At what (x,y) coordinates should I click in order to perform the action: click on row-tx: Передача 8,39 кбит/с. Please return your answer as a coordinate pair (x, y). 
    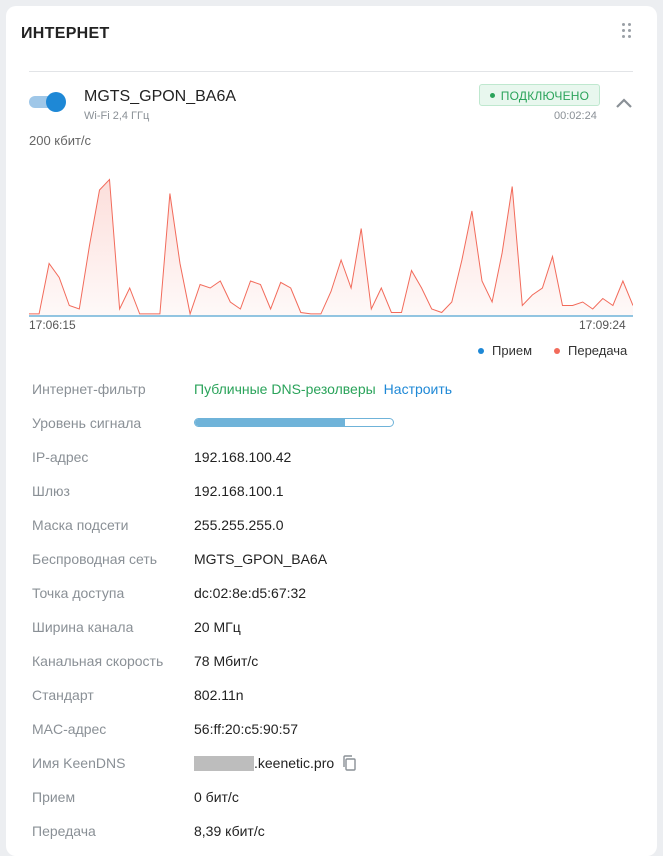
    Looking at the image, I should click on (337, 825).